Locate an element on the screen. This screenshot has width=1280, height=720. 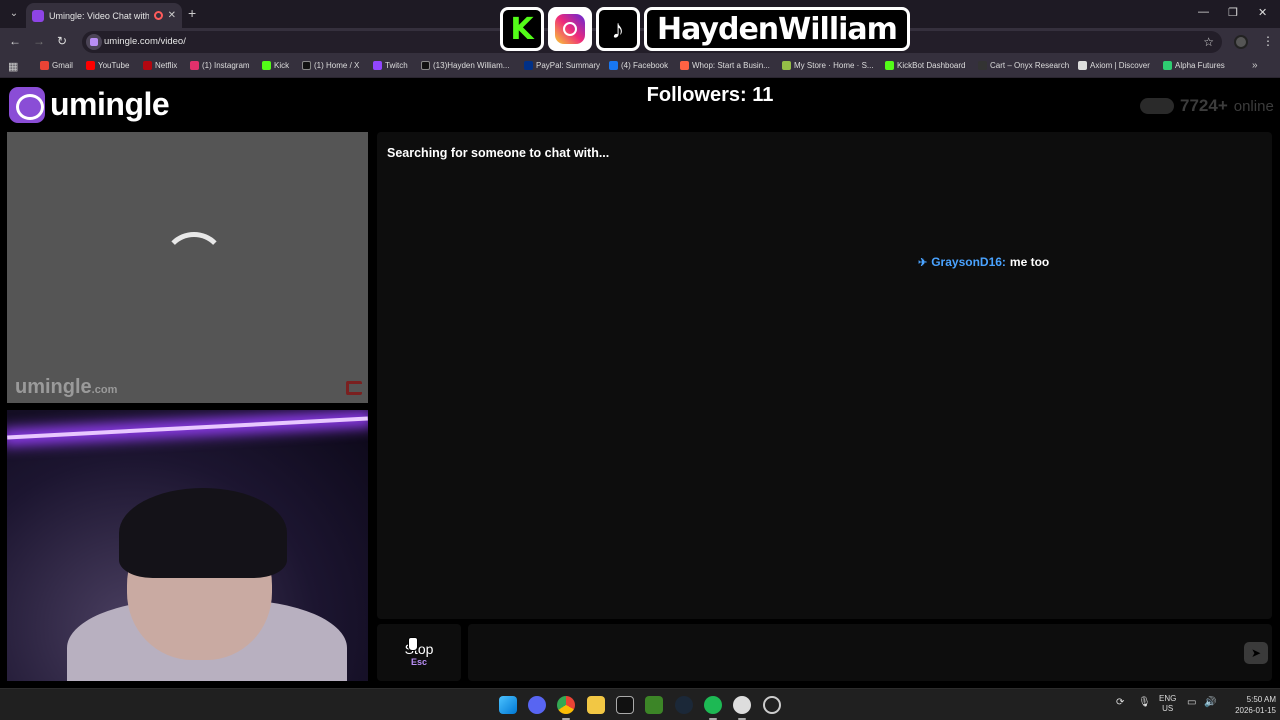
bookmark-paypal: PayPal: Summary is located at coordinates (562, 65).